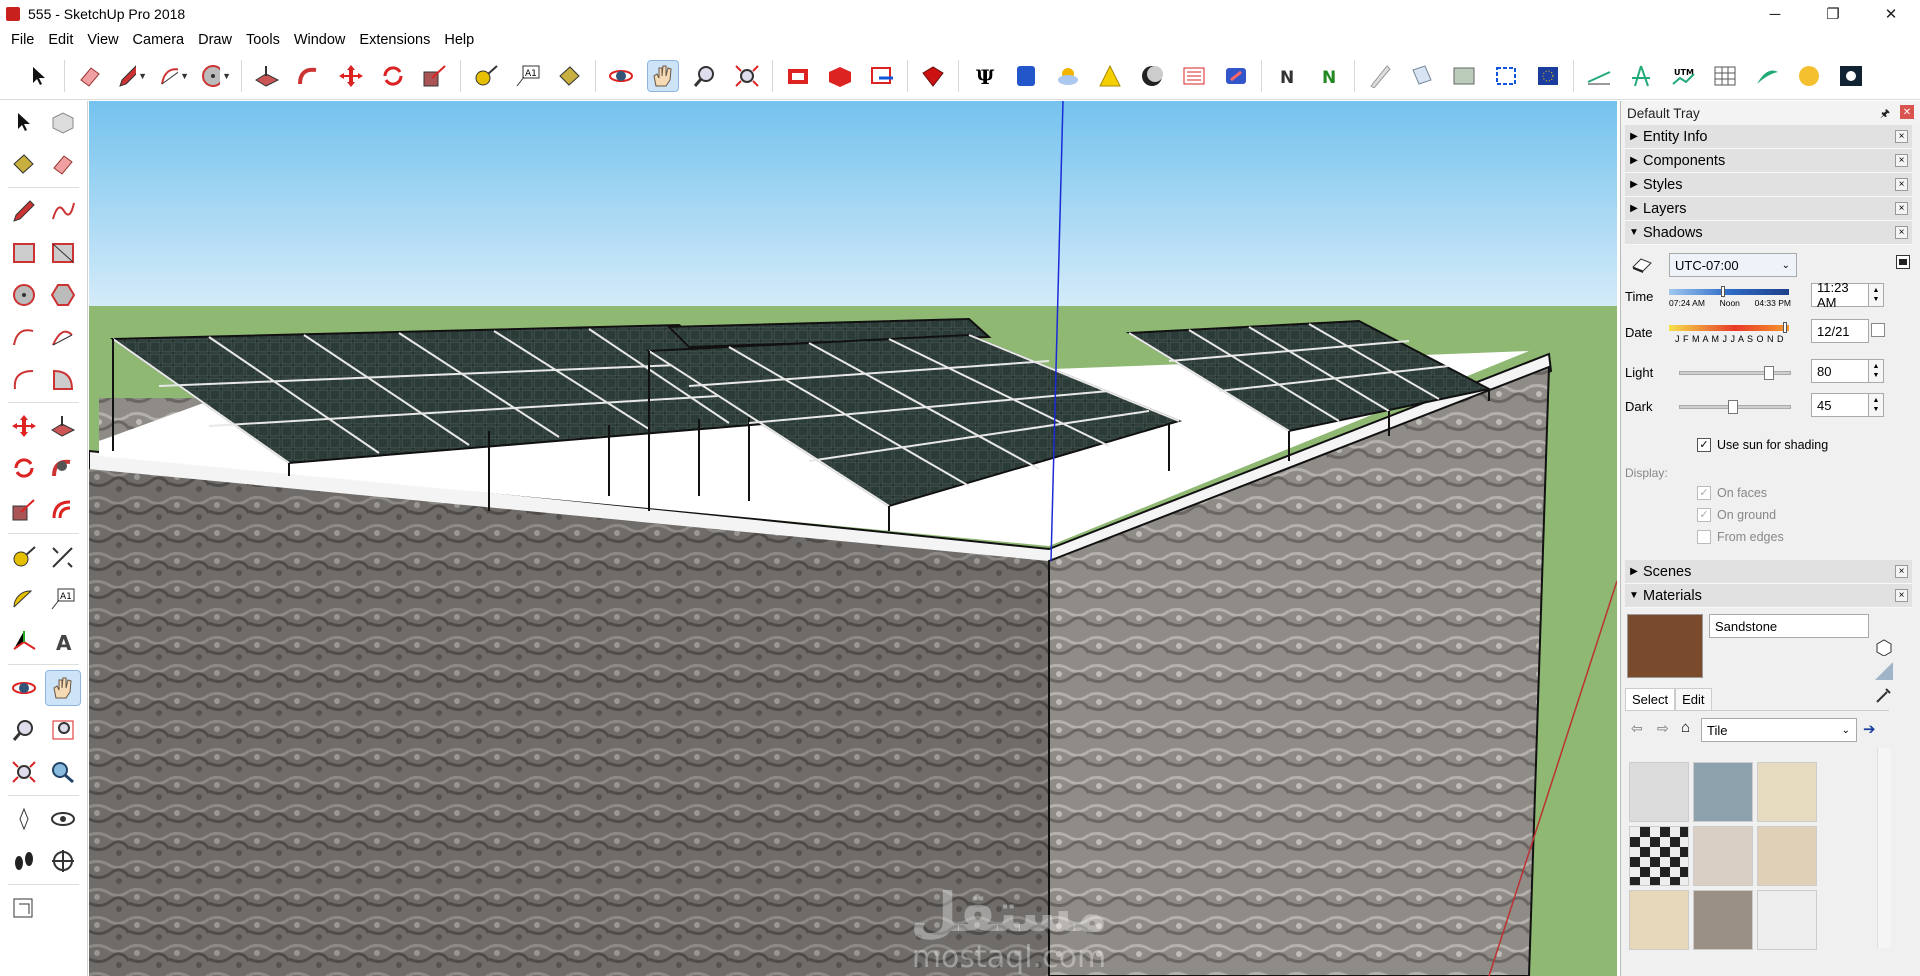  Describe the element at coordinates (1380, 76) in the screenshot. I see `ruler-icon` at that location.